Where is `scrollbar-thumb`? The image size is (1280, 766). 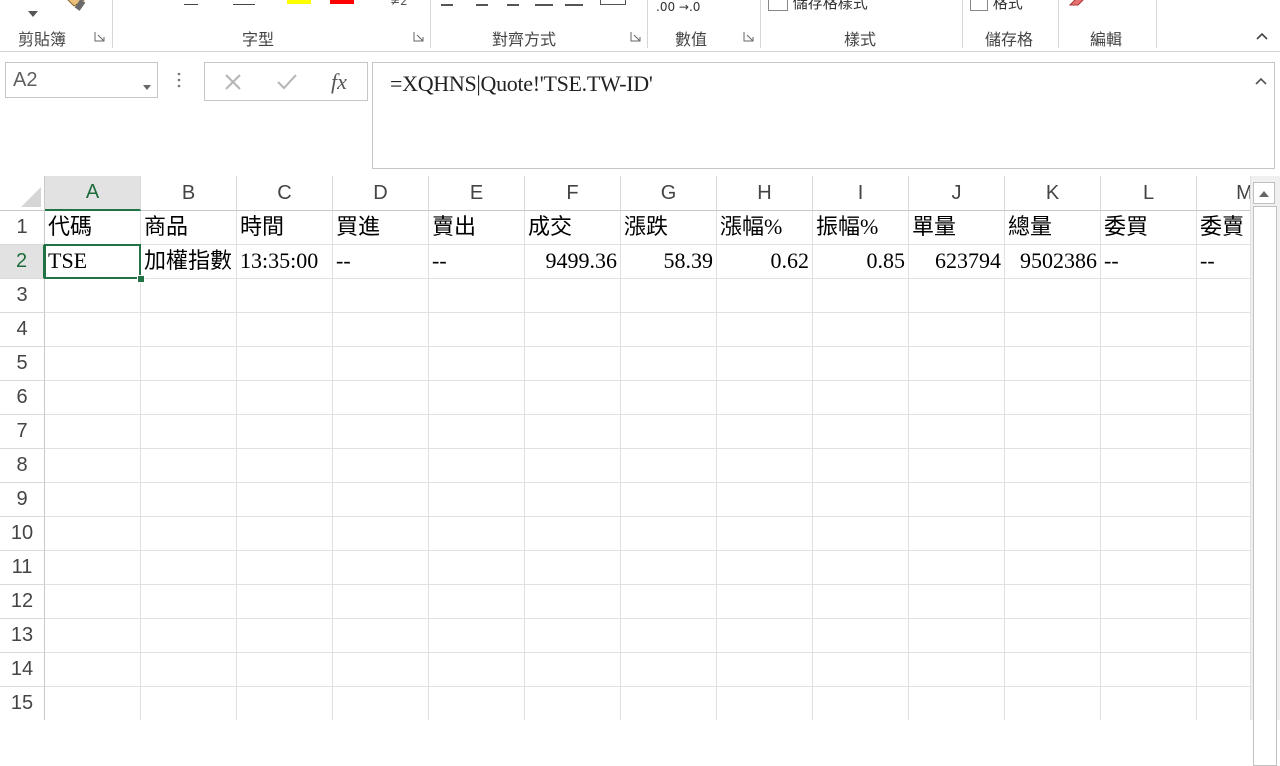 scrollbar-thumb is located at coordinates (1265, 486).